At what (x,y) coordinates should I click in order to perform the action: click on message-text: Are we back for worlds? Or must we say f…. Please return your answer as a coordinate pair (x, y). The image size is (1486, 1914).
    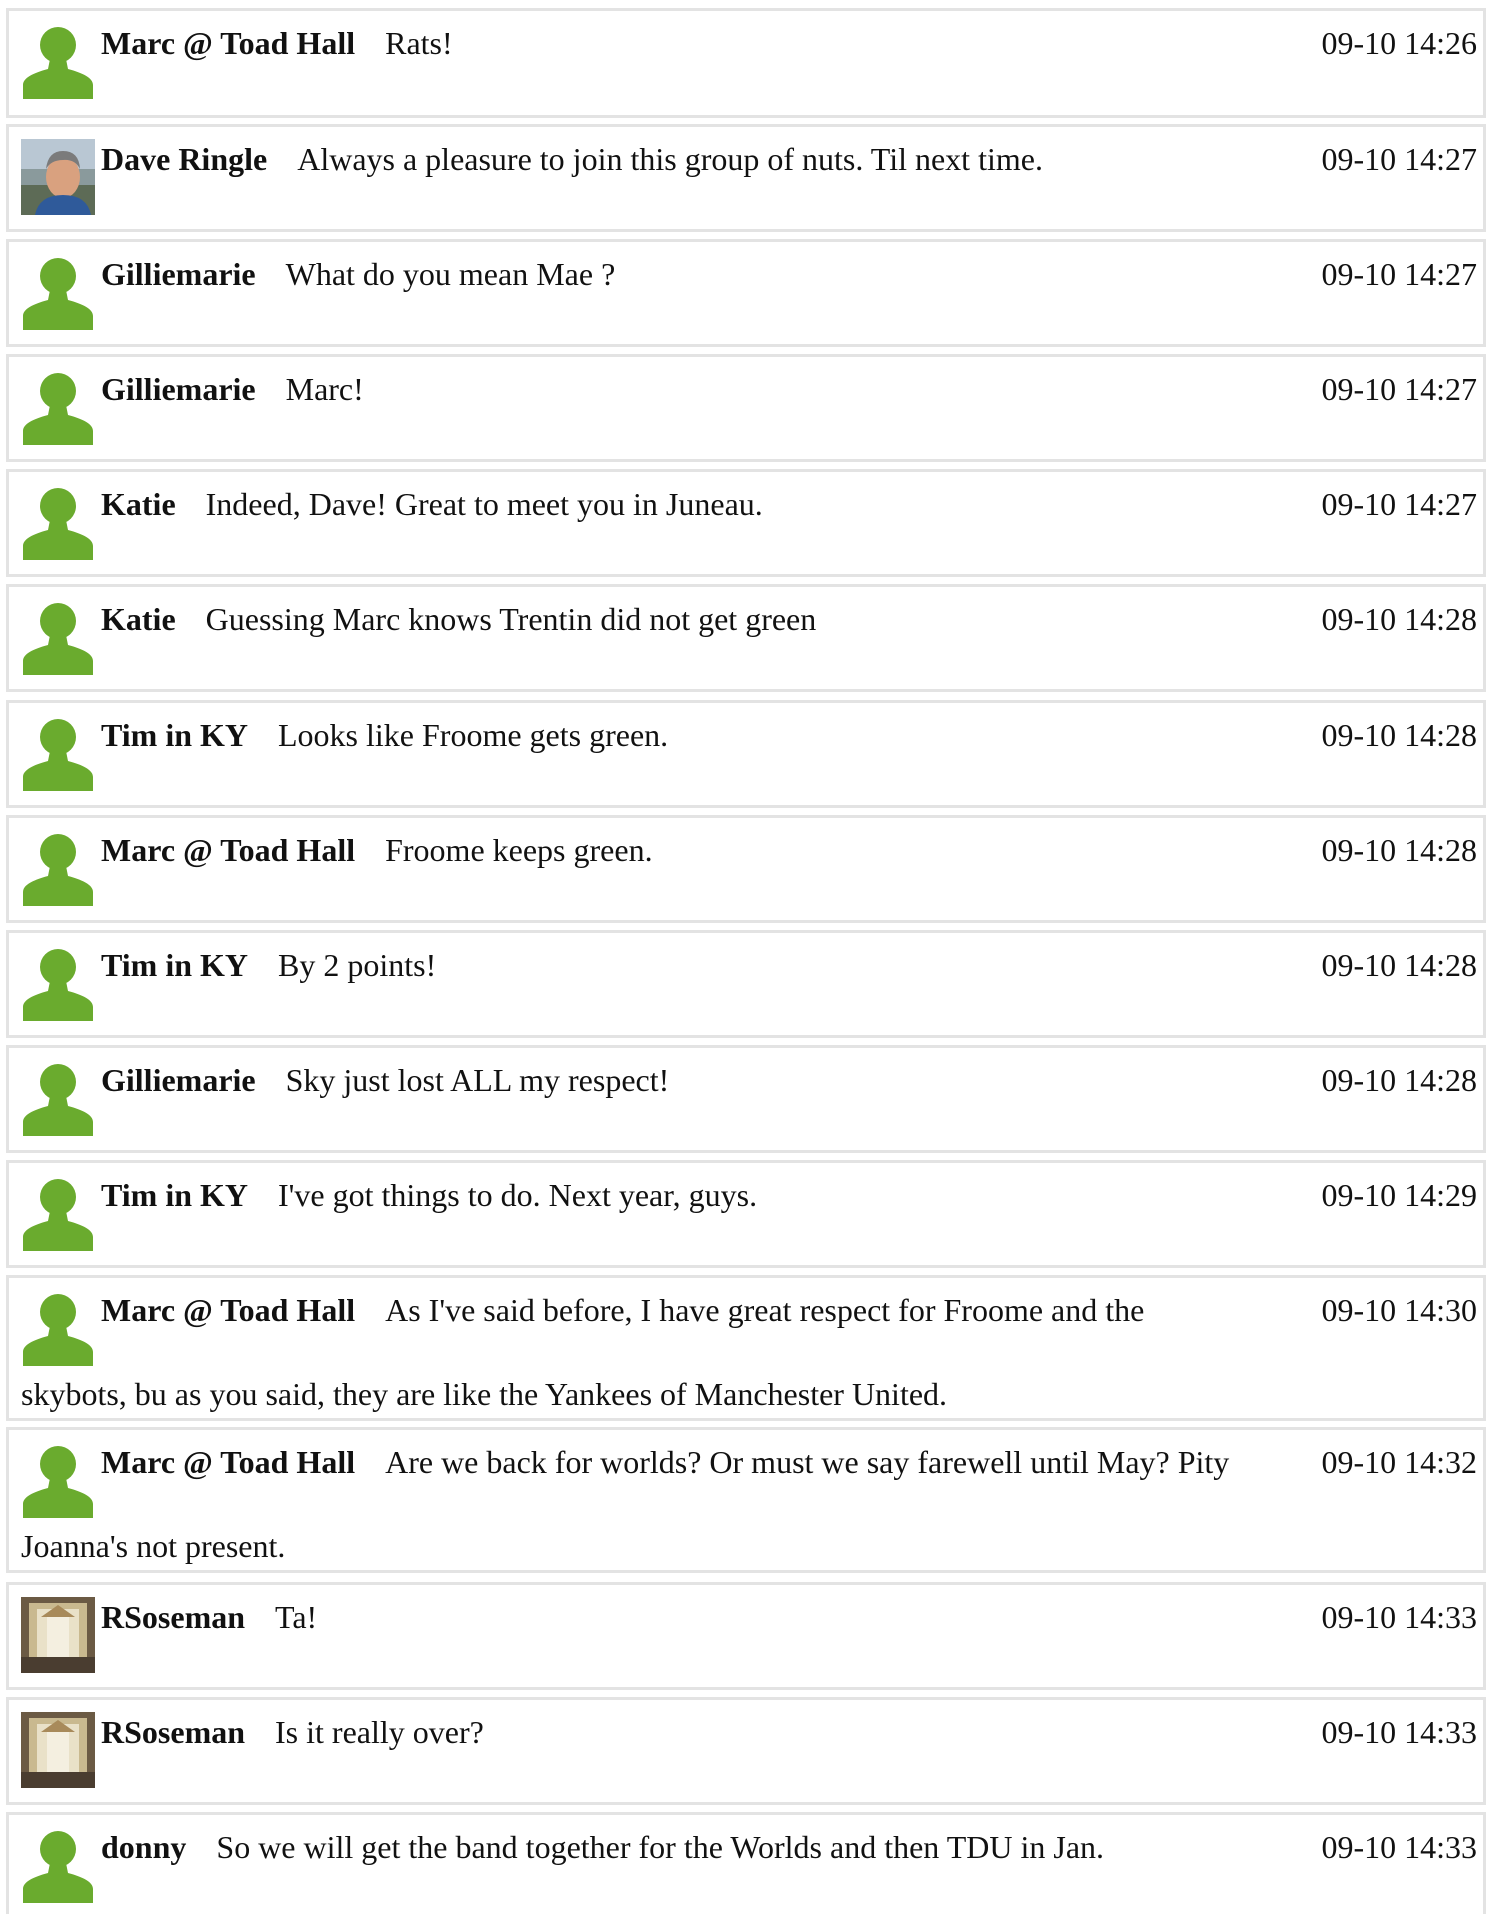
    Looking at the image, I should click on (807, 1462).